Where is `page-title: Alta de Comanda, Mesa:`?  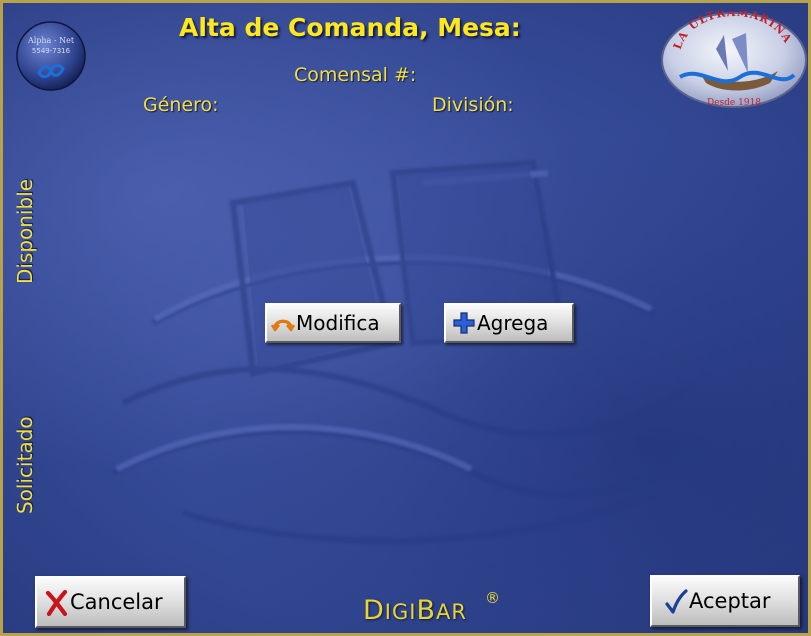 page-title: Alta de Comanda, Mesa: is located at coordinates (350, 27).